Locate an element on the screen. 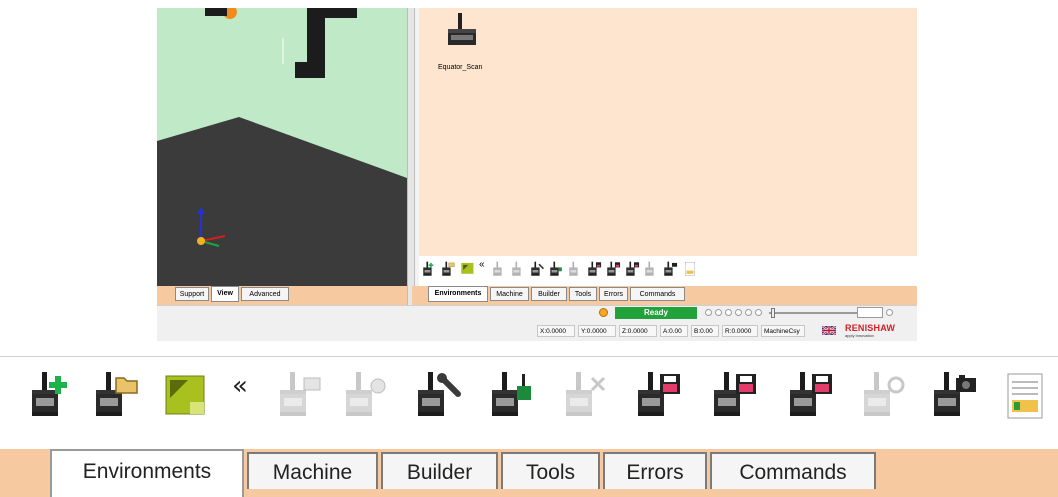 This screenshot has width=1058, height=497. tab-advanced: Advanced is located at coordinates (265, 294).